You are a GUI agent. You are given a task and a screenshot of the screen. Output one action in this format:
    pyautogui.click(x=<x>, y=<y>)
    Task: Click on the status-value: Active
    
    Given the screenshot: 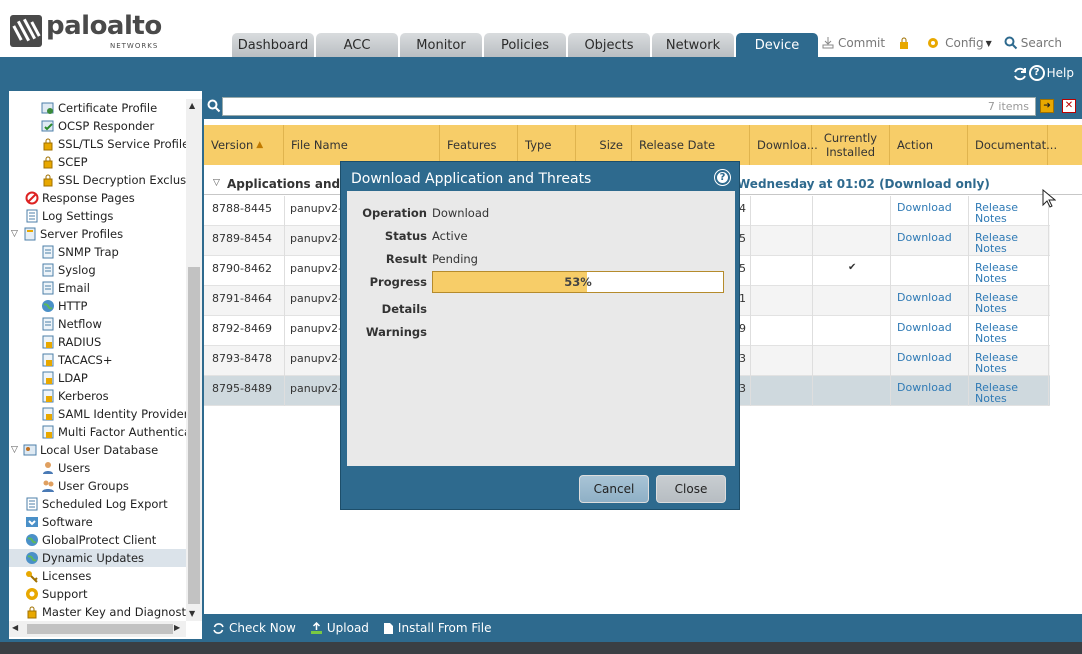 What is the action you would take?
    pyautogui.click(x=450, y=236)
    